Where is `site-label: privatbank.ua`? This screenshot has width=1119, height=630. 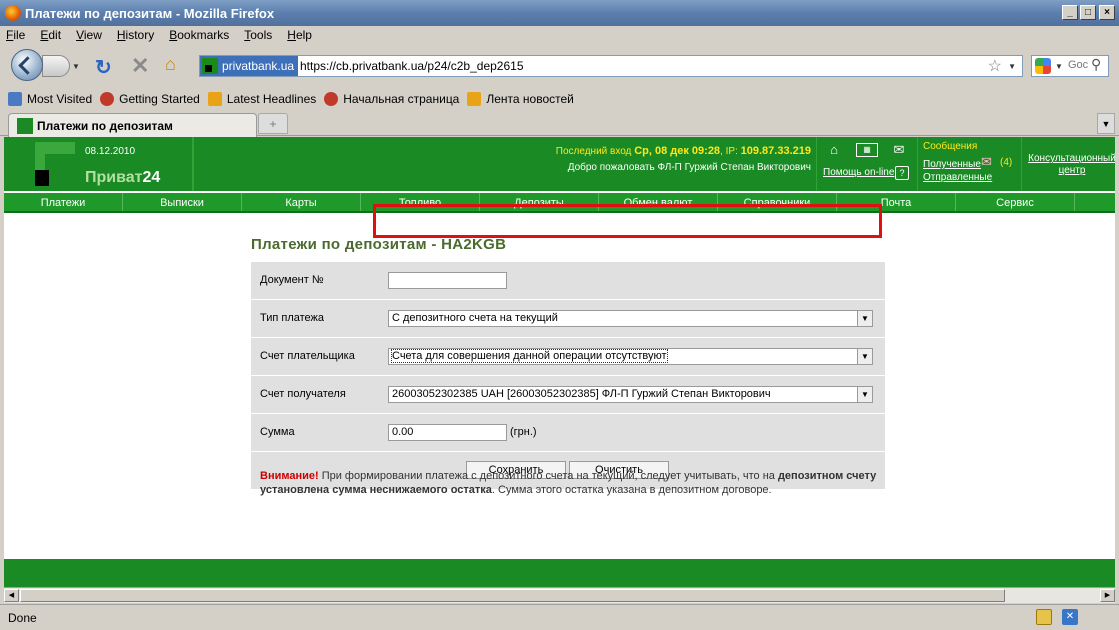
site-label: privatbank.ua is located at coordinates (258, 66).